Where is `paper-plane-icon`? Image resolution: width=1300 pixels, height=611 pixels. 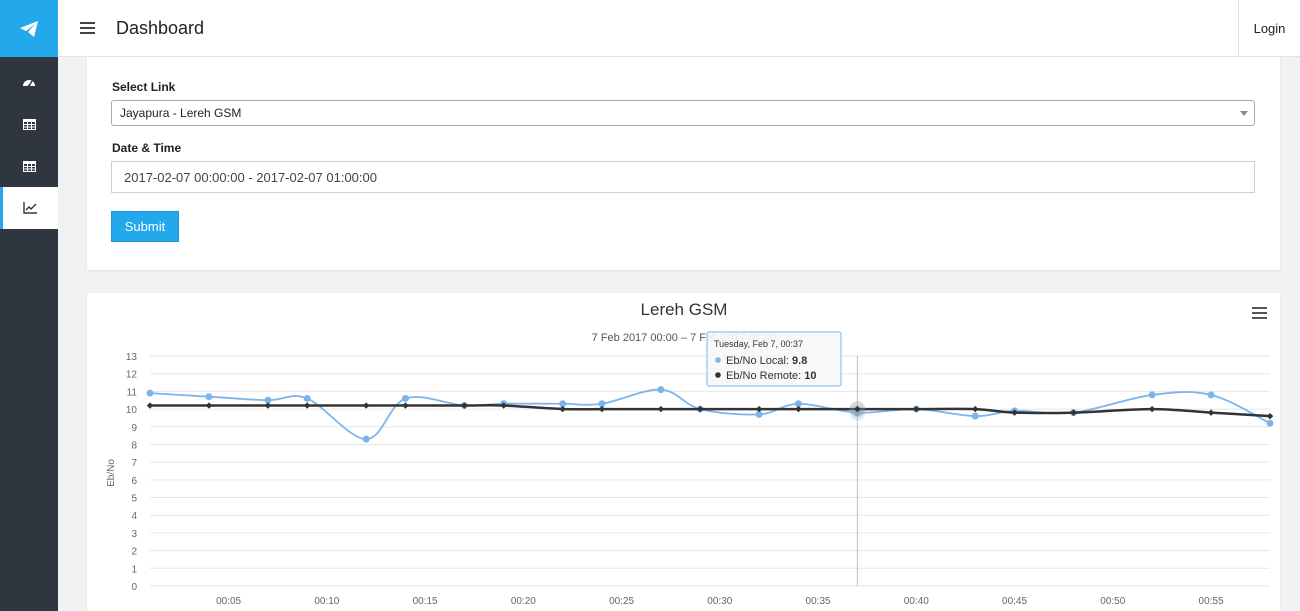 paper-plane-icon is located at coordinates (29, 28).